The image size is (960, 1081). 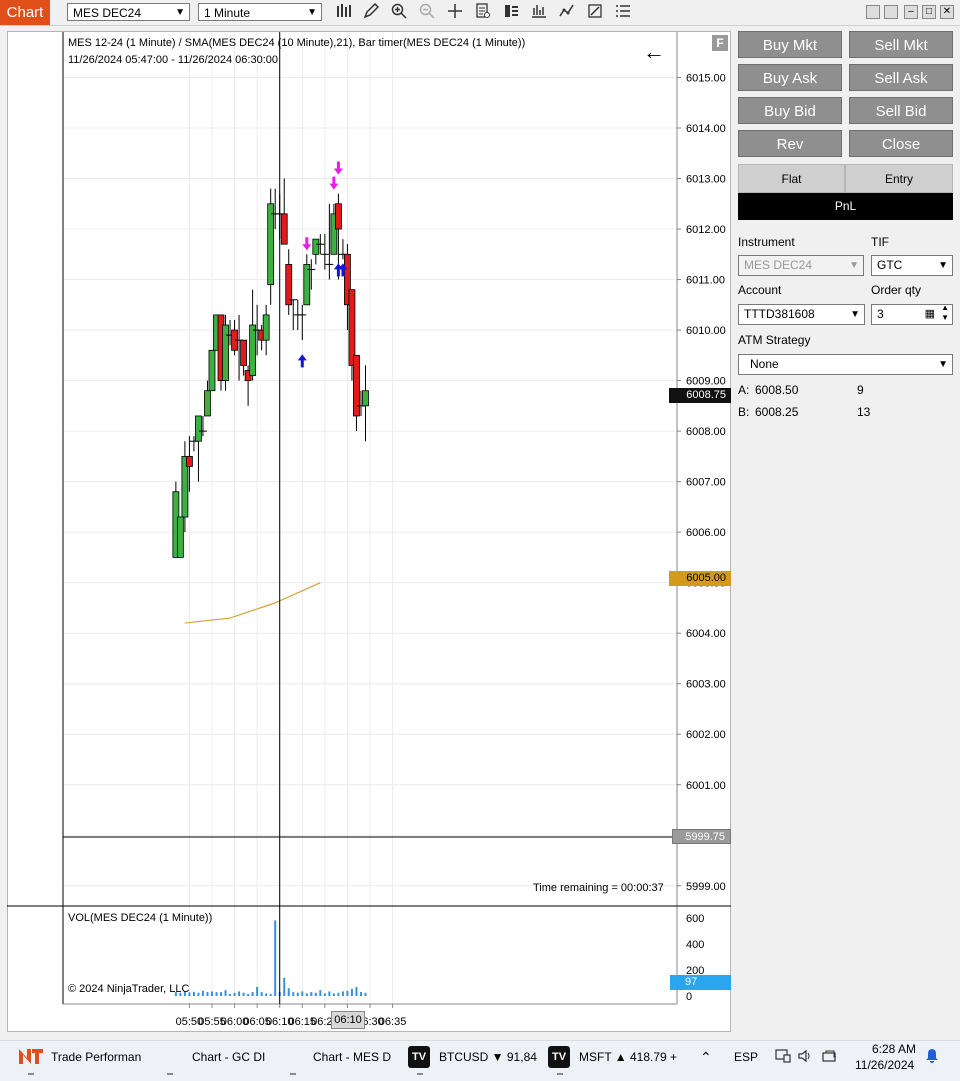 I want to click on price-tick-label: 6001.00, so click(x=706, y=786).